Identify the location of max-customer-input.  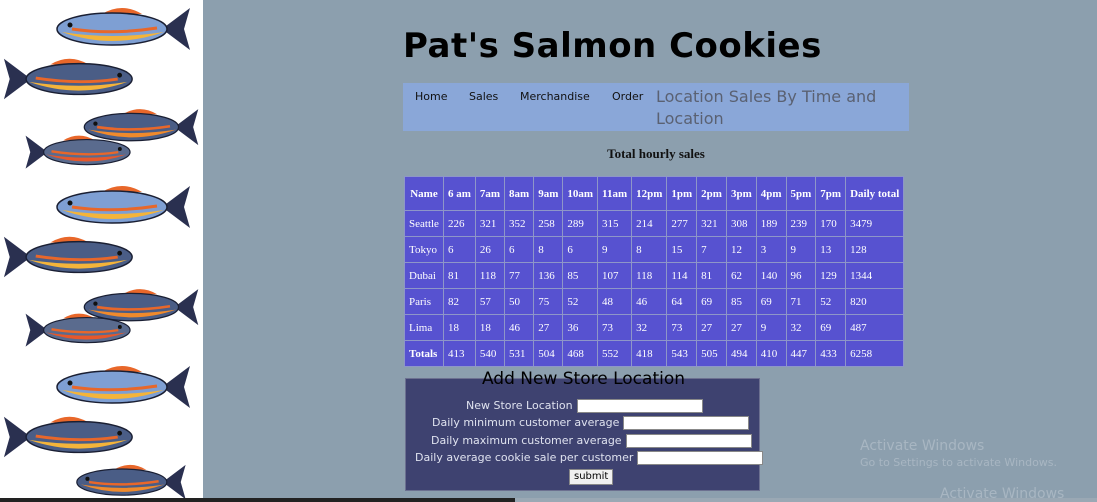
(688, 441).